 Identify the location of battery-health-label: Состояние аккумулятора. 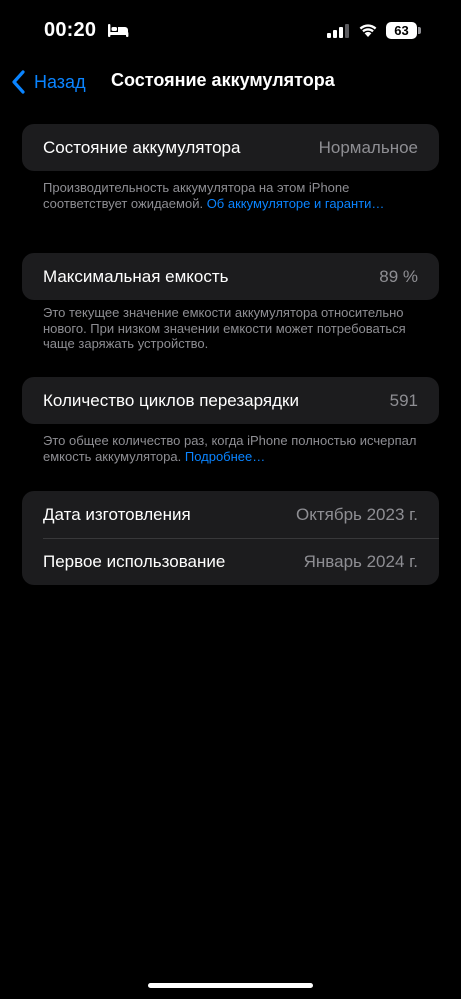
(142, 147).